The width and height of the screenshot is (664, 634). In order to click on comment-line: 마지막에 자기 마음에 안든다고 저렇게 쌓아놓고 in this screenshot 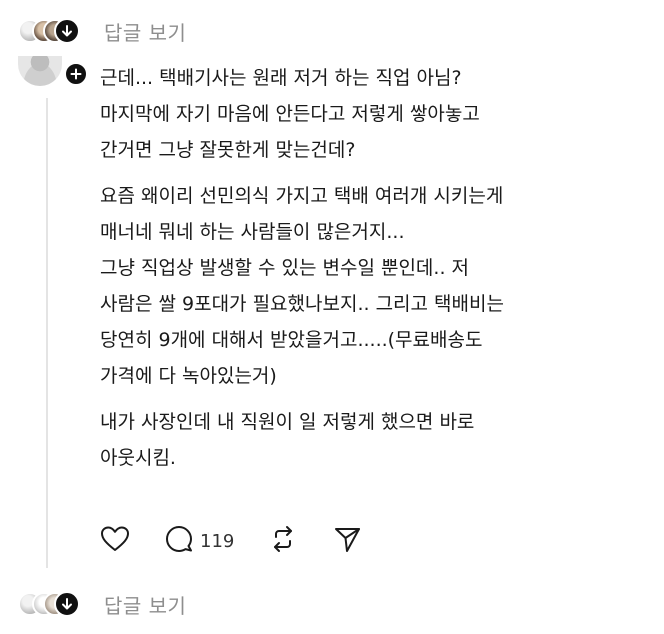, I will do `click(290, 114)`.